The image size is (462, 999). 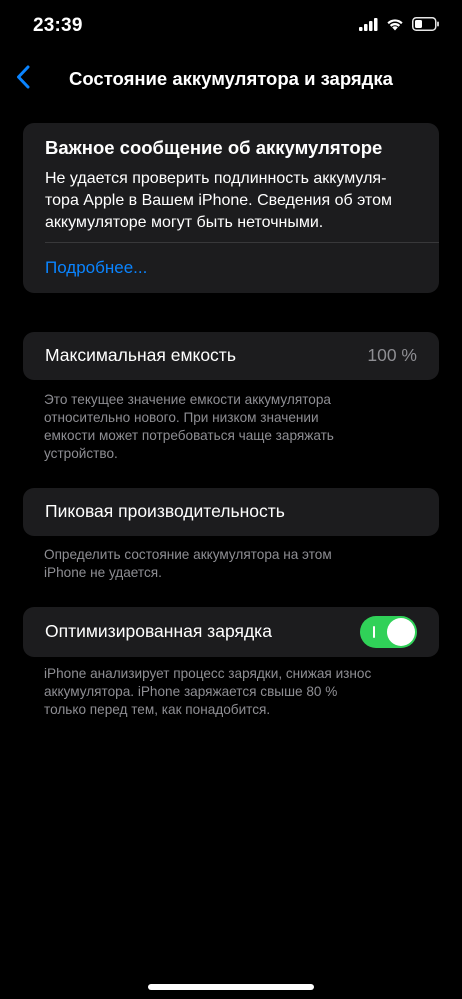 I want to click on status-icons, so click(x=399, y=26).